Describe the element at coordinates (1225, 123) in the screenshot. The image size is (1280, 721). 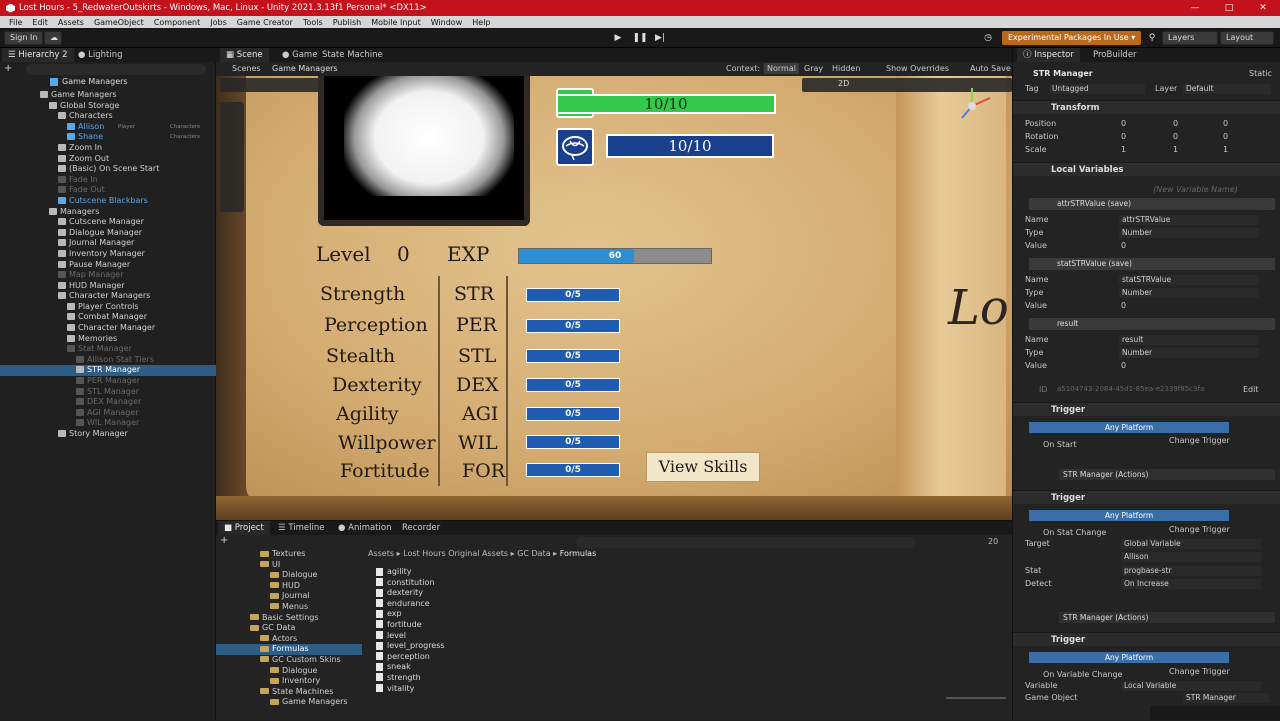
I see `position-z: 0` at that location.